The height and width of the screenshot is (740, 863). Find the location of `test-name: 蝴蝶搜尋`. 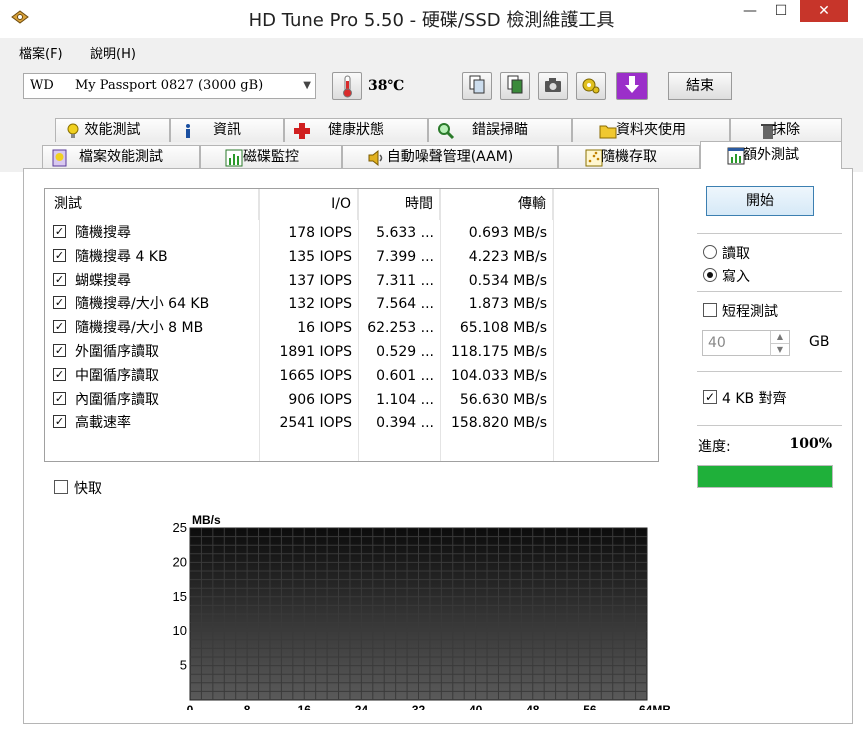

test-name: 蝴蝶搜尋 is located at coordinates (103, 280).